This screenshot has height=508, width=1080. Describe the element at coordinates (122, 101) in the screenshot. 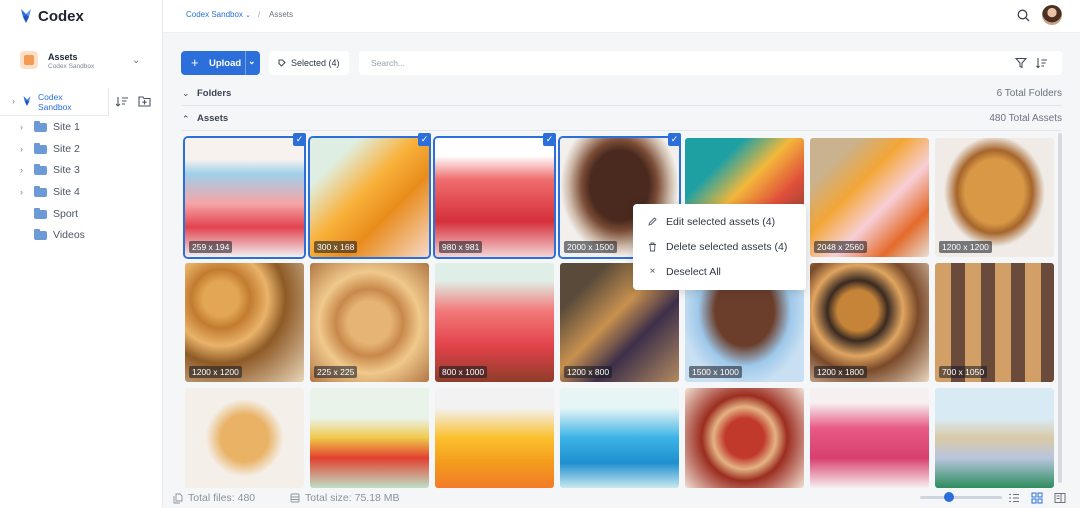

I see `sort-tree-icon` at that location.